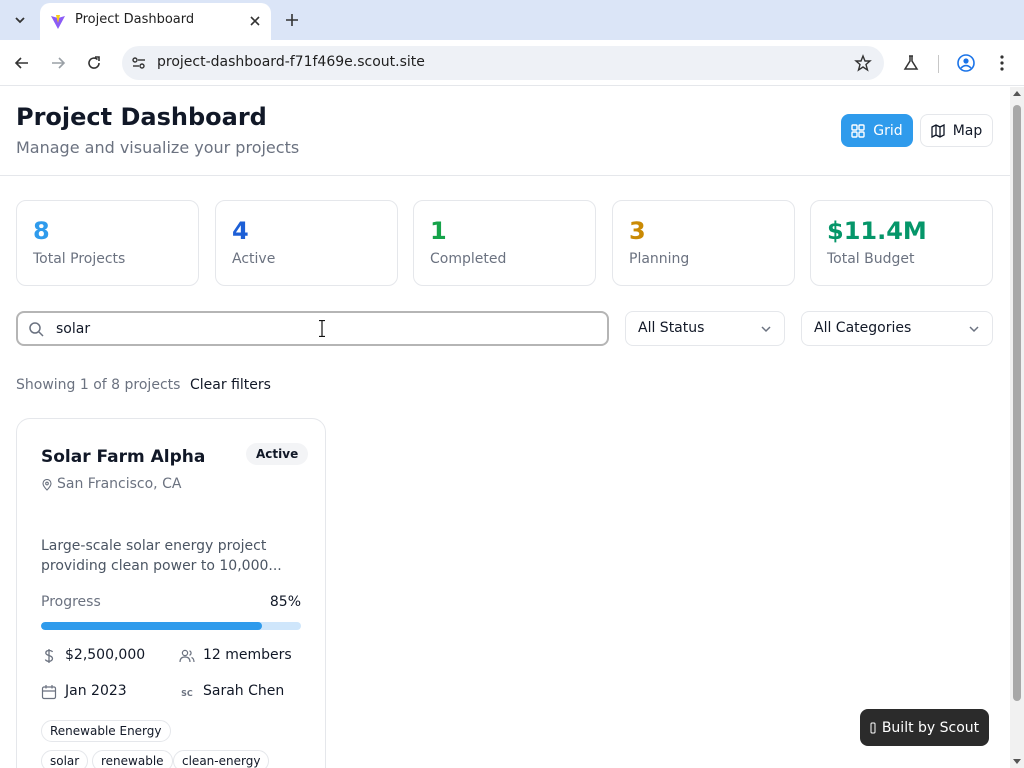 This screenshot has height=768, width=1024. Describe the element at coordinates (135, 19) in the screenshot. I see `tab-title: Project Dashboard` at that location.